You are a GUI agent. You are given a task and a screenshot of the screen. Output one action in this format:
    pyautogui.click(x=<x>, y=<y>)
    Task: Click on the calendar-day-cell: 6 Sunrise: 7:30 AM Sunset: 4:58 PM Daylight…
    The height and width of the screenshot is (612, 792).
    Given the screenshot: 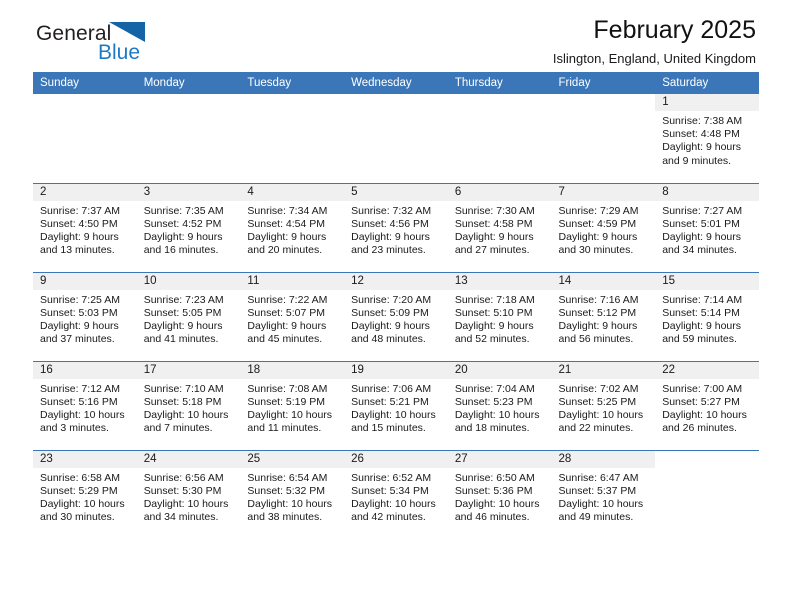 What is the action you would take?
    pyautogui.click(x=499, y=227)
    